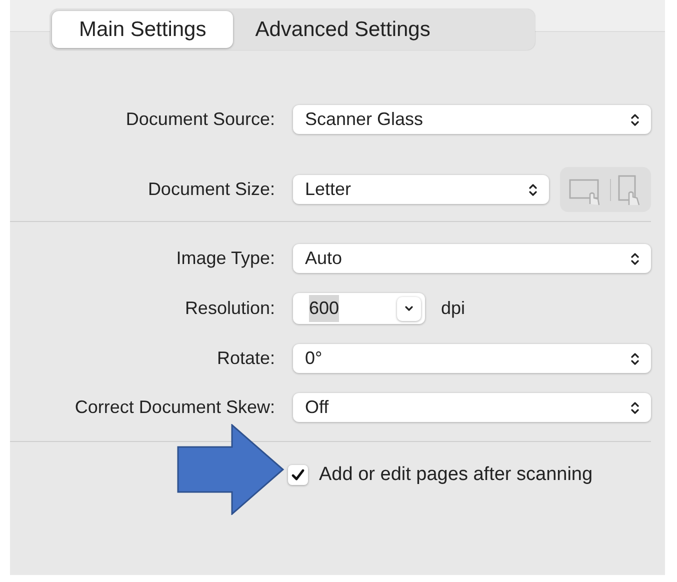 Image resolution: width=677 pixels, height=582 pixels. What do you see at coordinates (453, 308) in the screenshot?
I see `unit-label: dpi` at bounding box center [453, 308].